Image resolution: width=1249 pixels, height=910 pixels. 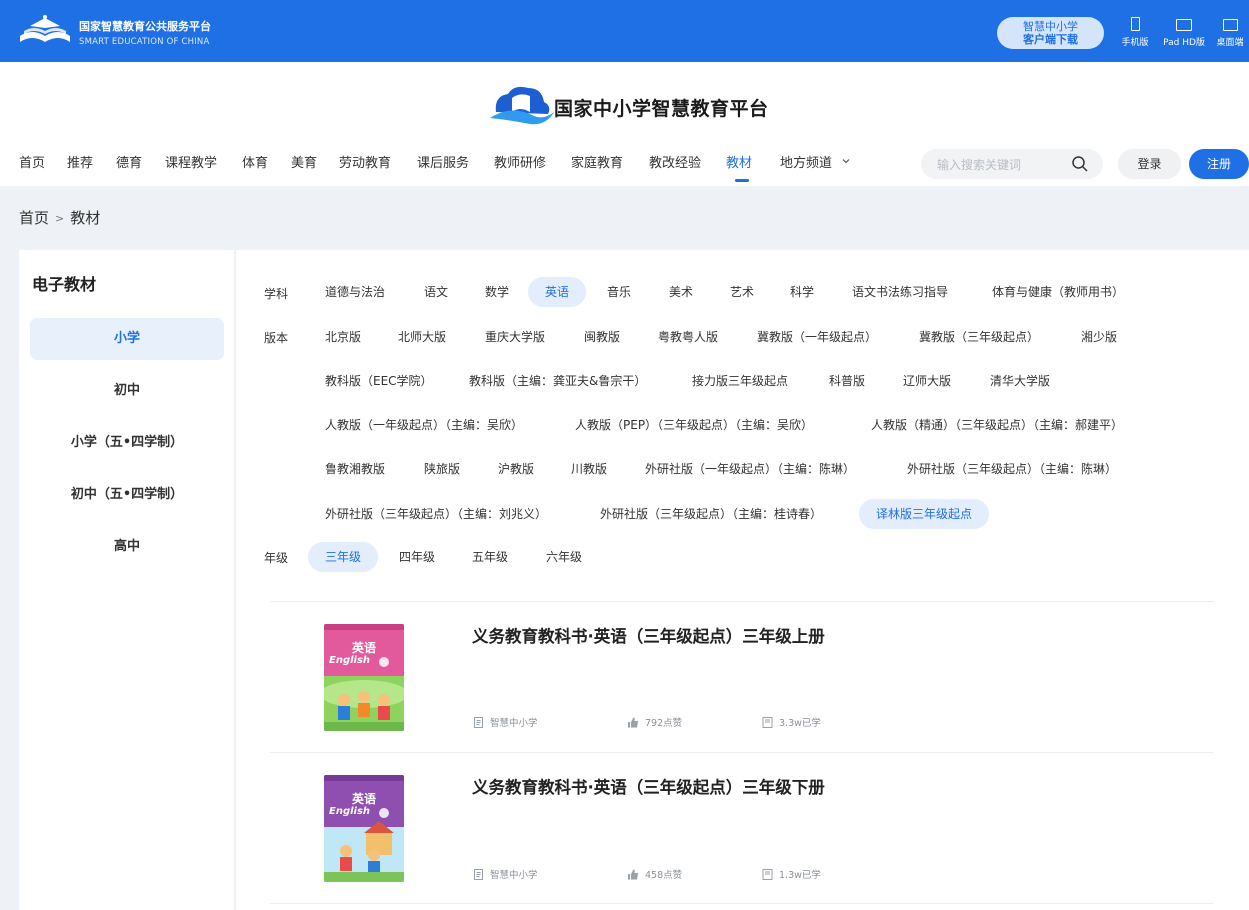 What do you see at coordinates (806, 163) in the screenshot?
I see `nav-item-local-label: 地方频道` at bounding box center [806, 163].